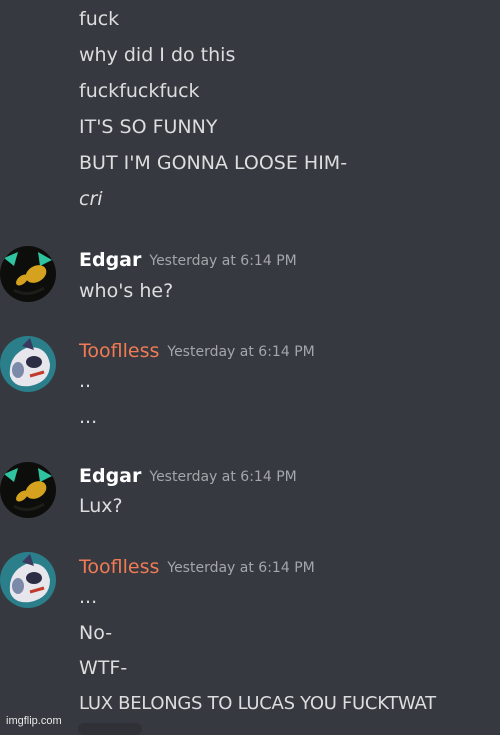 The image size is (500, 735). Describe the element at coordinates (157, 55) in the screenshot. I see `message-line: why did I do this` at that location.